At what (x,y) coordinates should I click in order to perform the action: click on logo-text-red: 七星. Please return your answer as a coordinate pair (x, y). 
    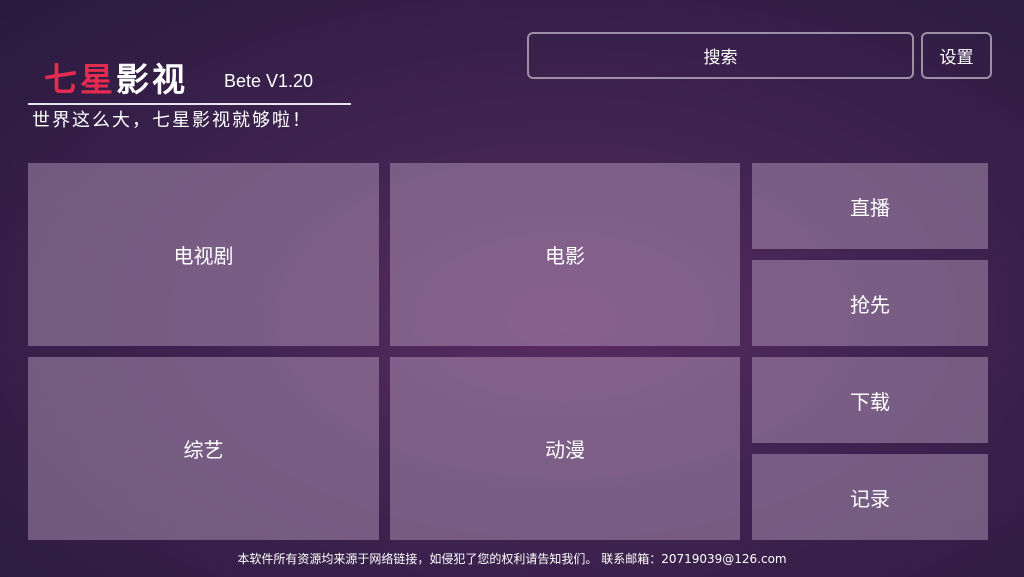
    Looking at the image, I should click on (80, 79).